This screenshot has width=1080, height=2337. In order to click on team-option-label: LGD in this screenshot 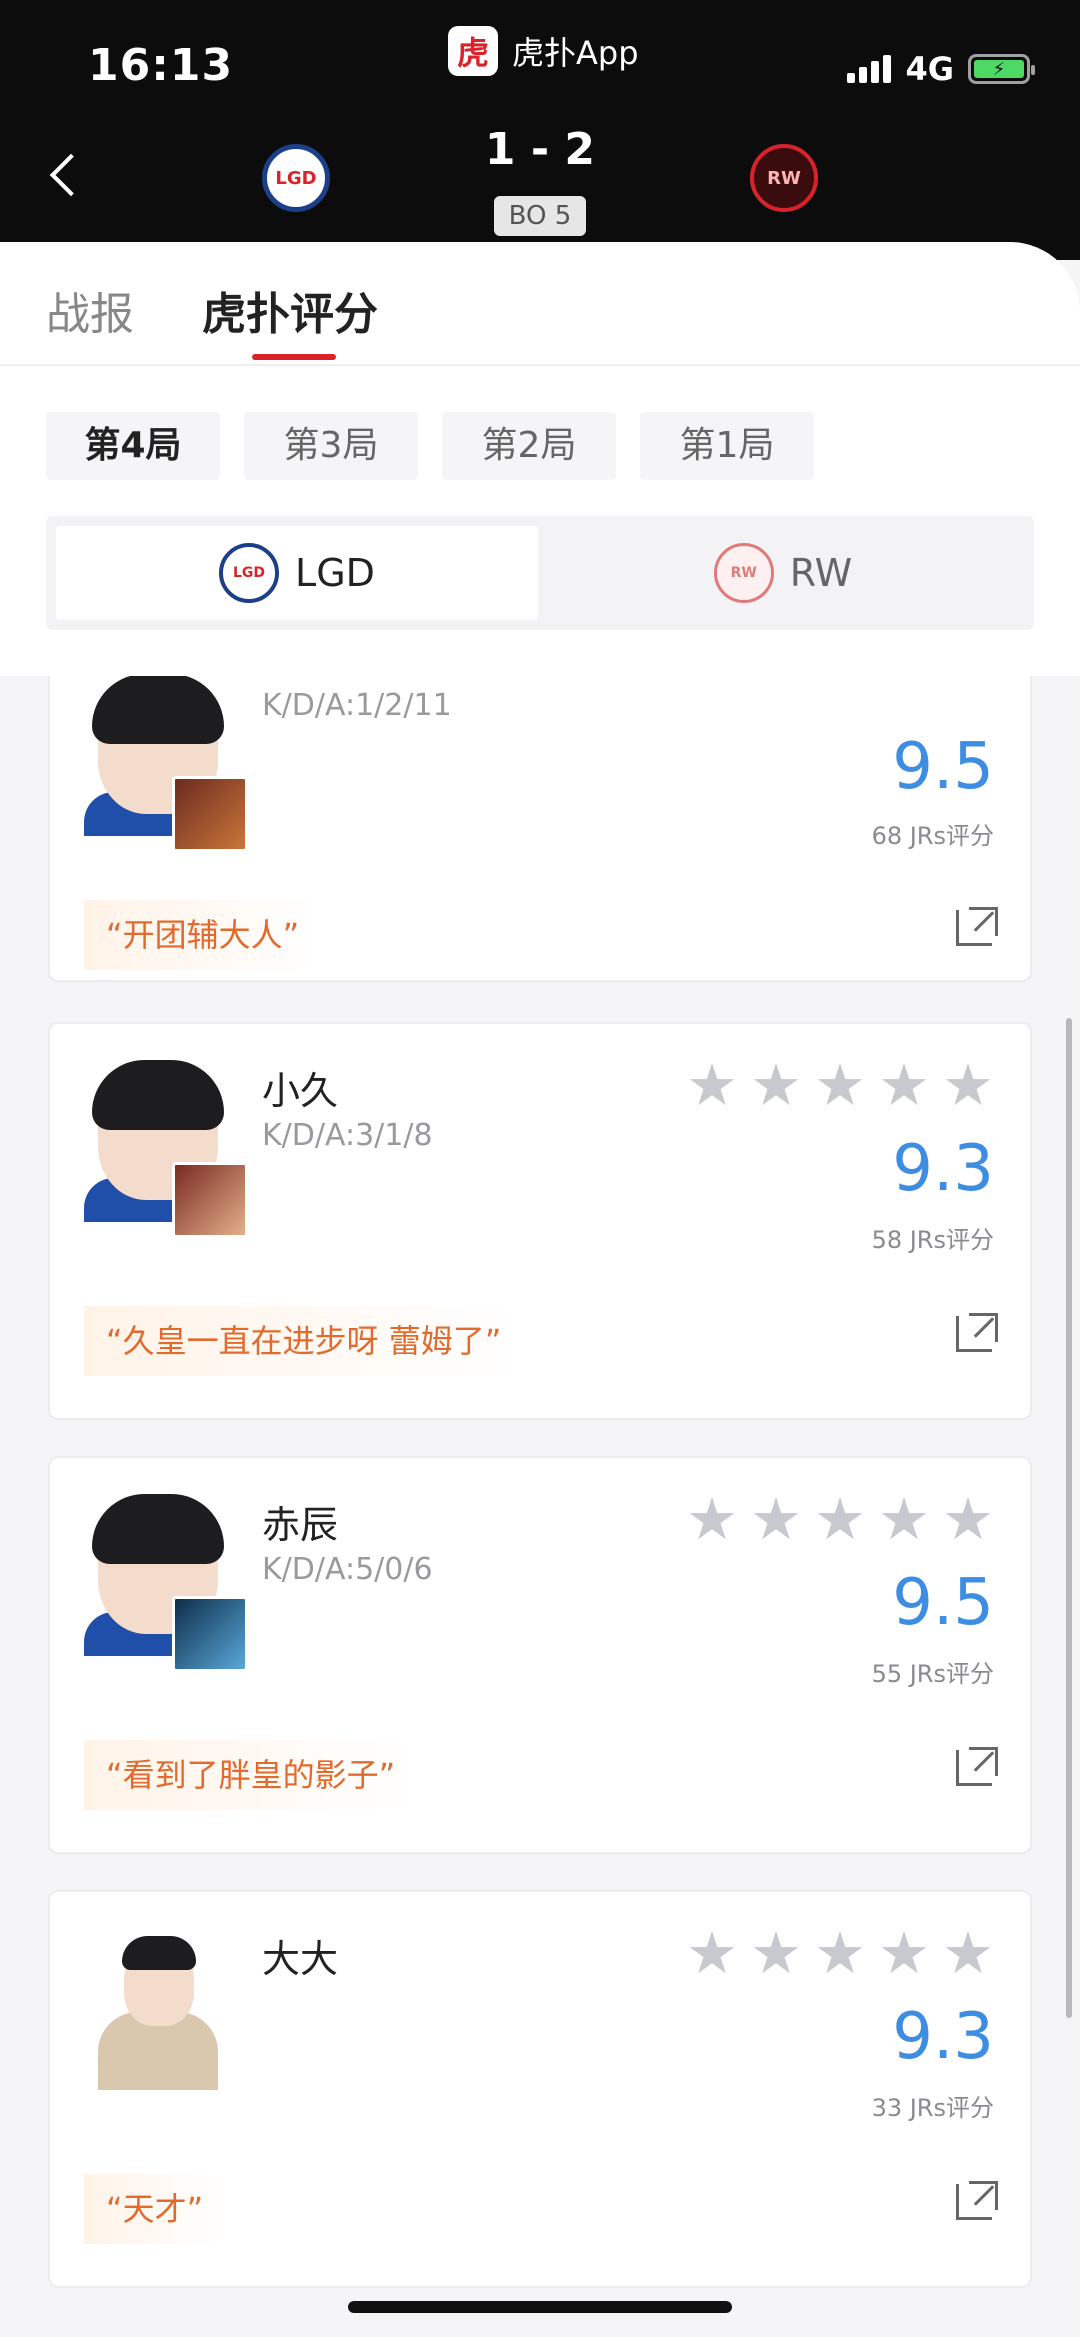, I will do `click(335, 573)`.